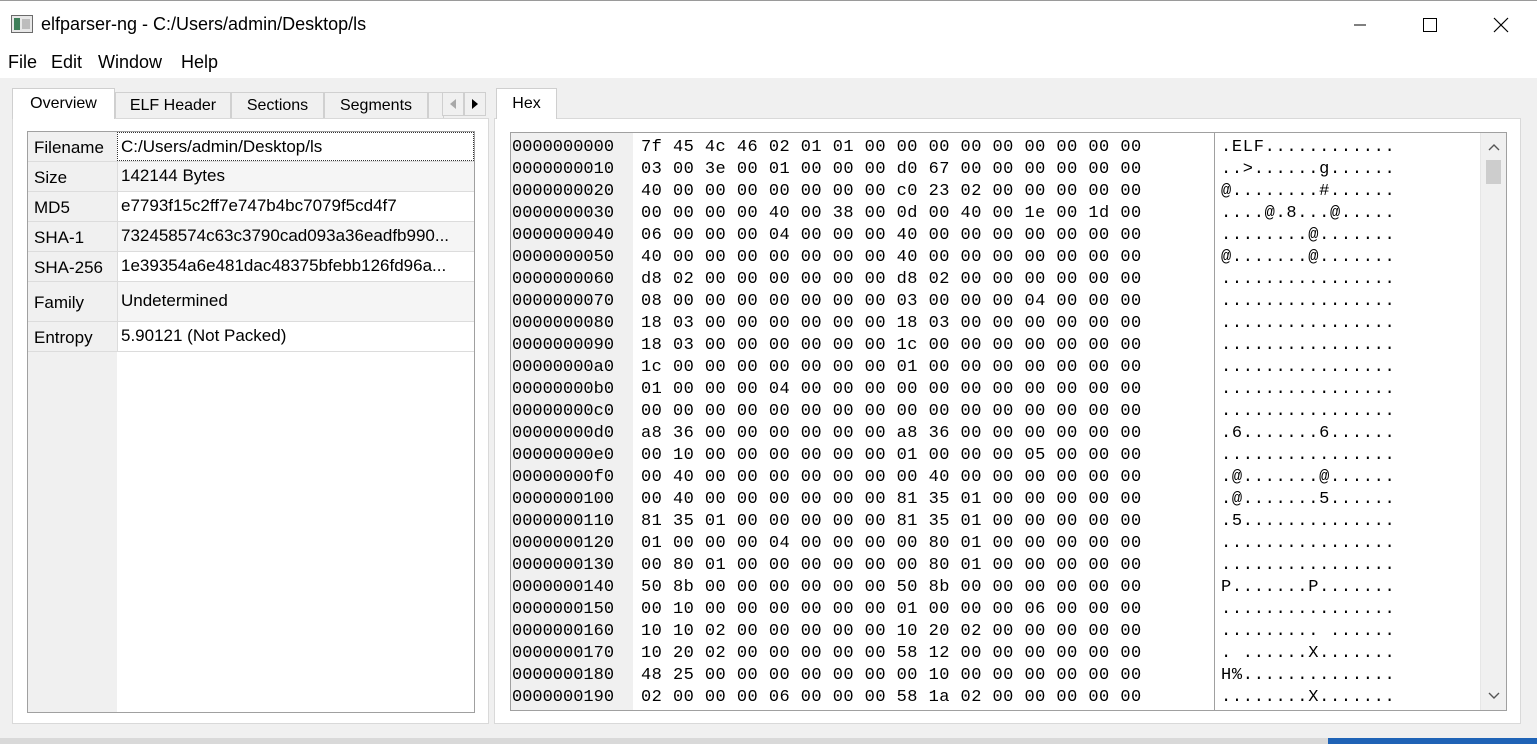 The image size is (1537, 744). I want to click on tab-sections: Sections, so click(277, 105).